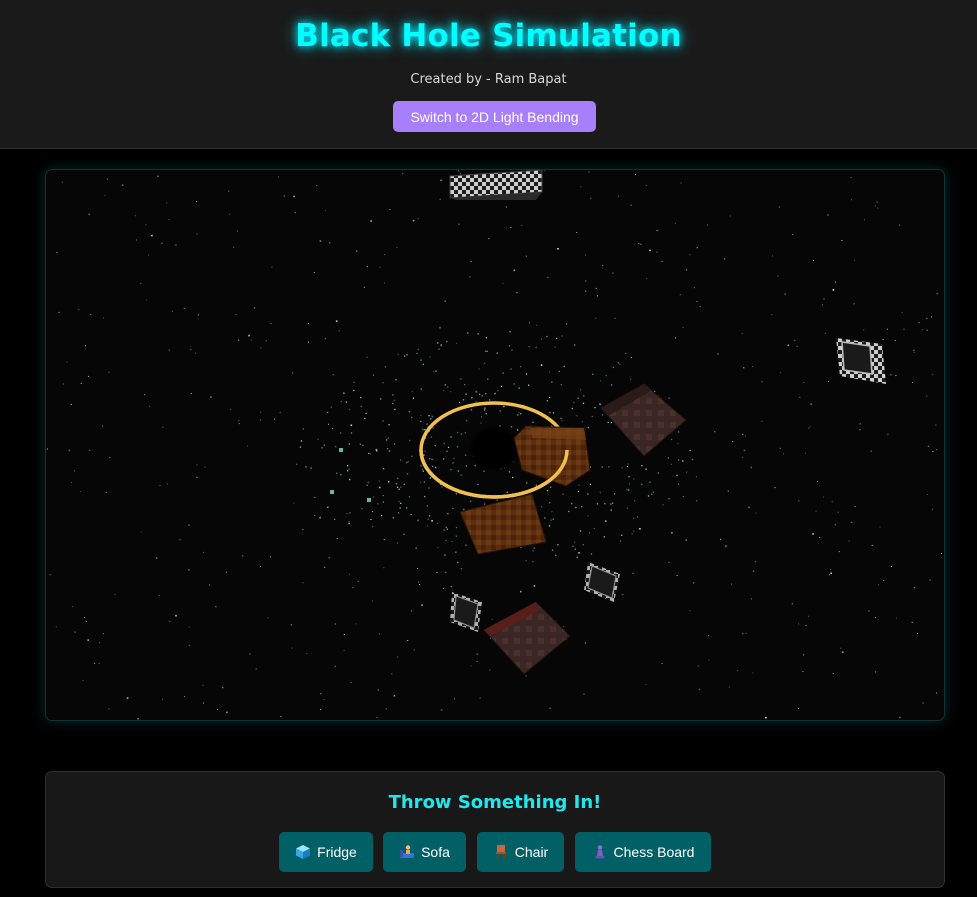 The width and height of the screenshot is (977, 897). I want to click on chess-board-button: Chess Board, so click(643, 852).